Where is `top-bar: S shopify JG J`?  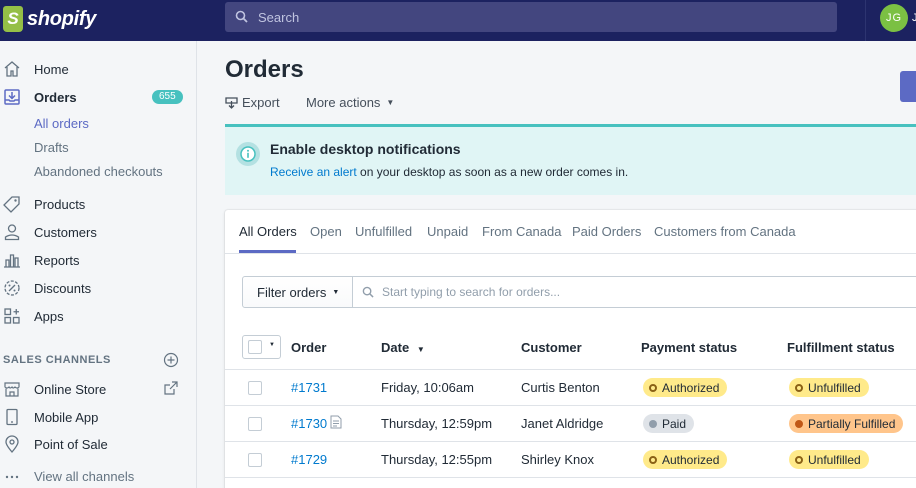 top-bar: S shopify JG J is located at coordinates (458, 20).